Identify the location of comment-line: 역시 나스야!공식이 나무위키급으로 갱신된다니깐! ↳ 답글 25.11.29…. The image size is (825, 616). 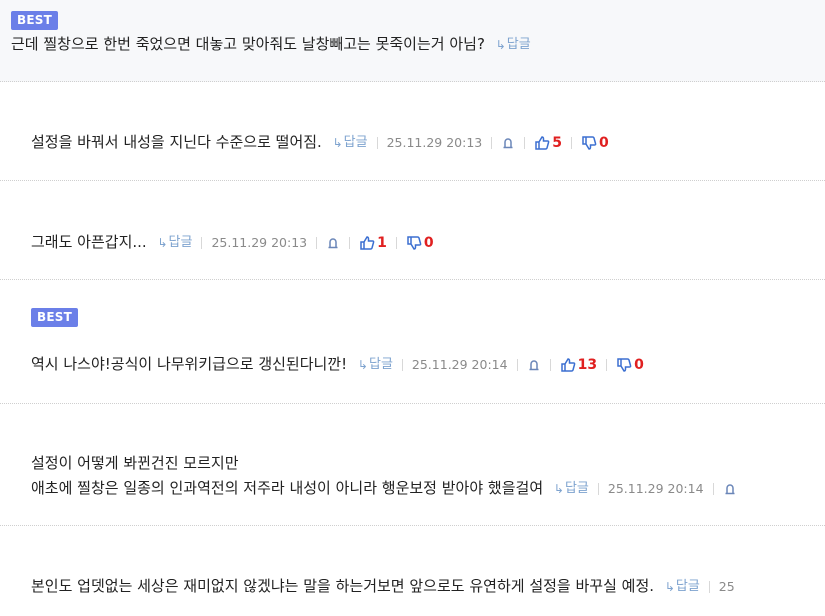
(337, 364).